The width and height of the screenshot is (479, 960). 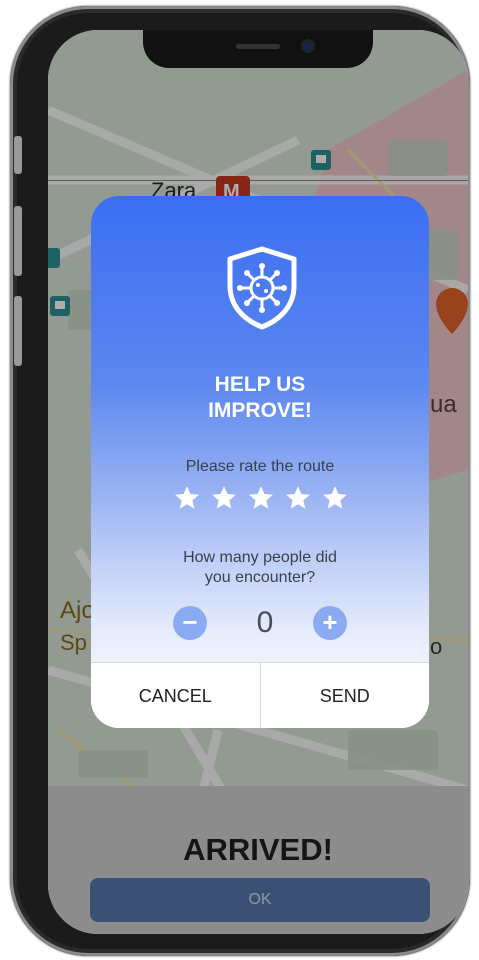 What do you see at coordinates (18, 155) in the screenshot?
I see `mute-switch` at bounding box center [18, 155].